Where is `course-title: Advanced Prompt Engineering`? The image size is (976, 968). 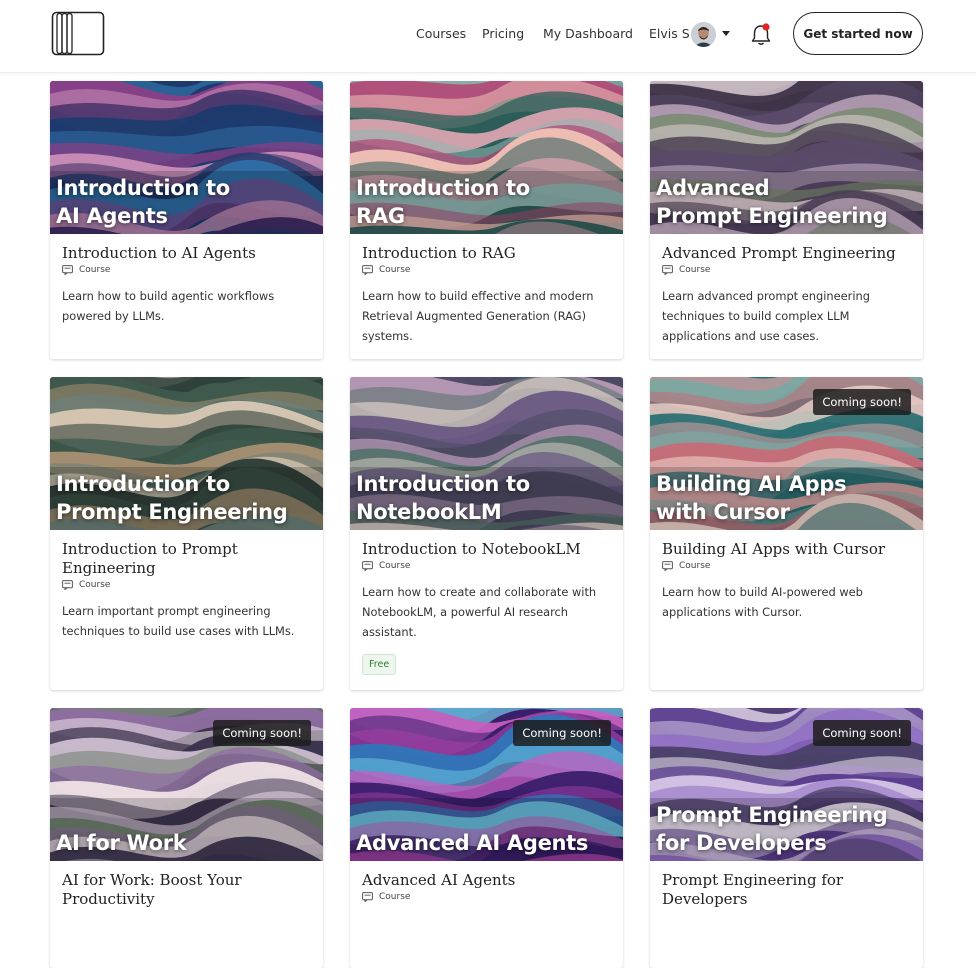
course-title: Advanced Prompt Engineering is located at coordinates (786, 253).